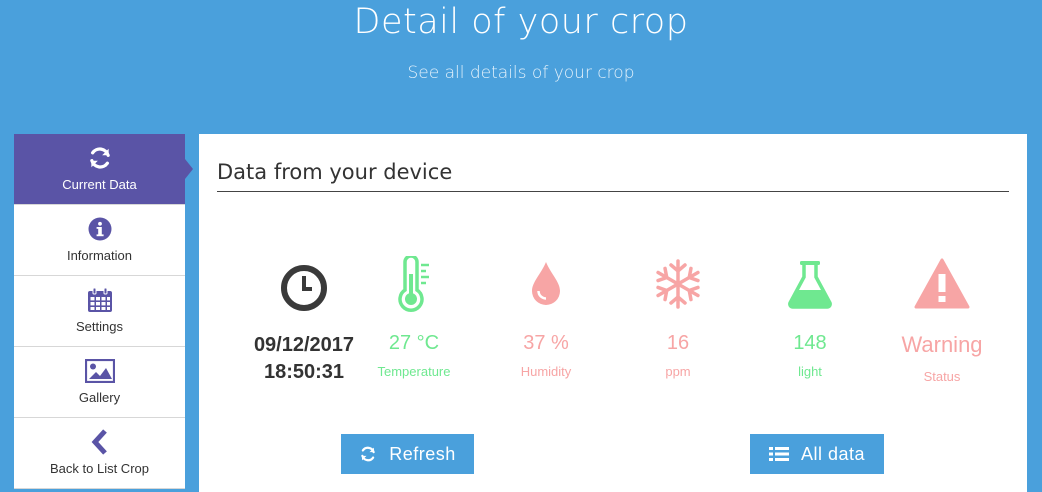  What do you see at coordinates (810, 343) in the screenshot?
I see `light-value: 148` at bounding box center [810, 343].